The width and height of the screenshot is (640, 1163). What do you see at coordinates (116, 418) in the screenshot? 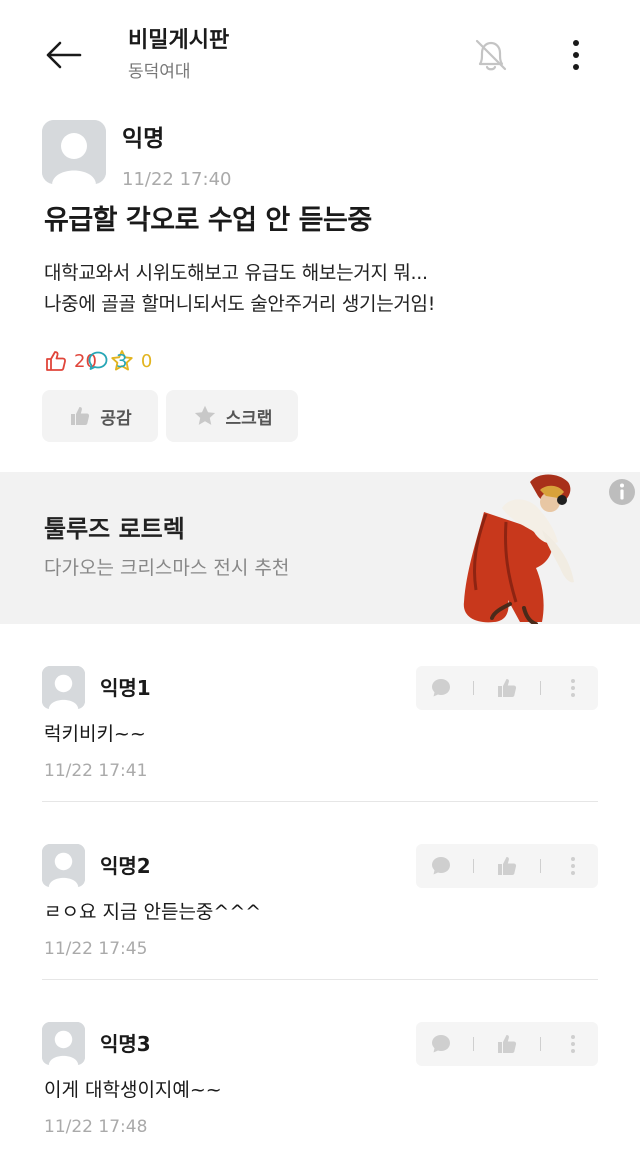
I see `empathy-label: 공감` at bounding box center [116, 418].